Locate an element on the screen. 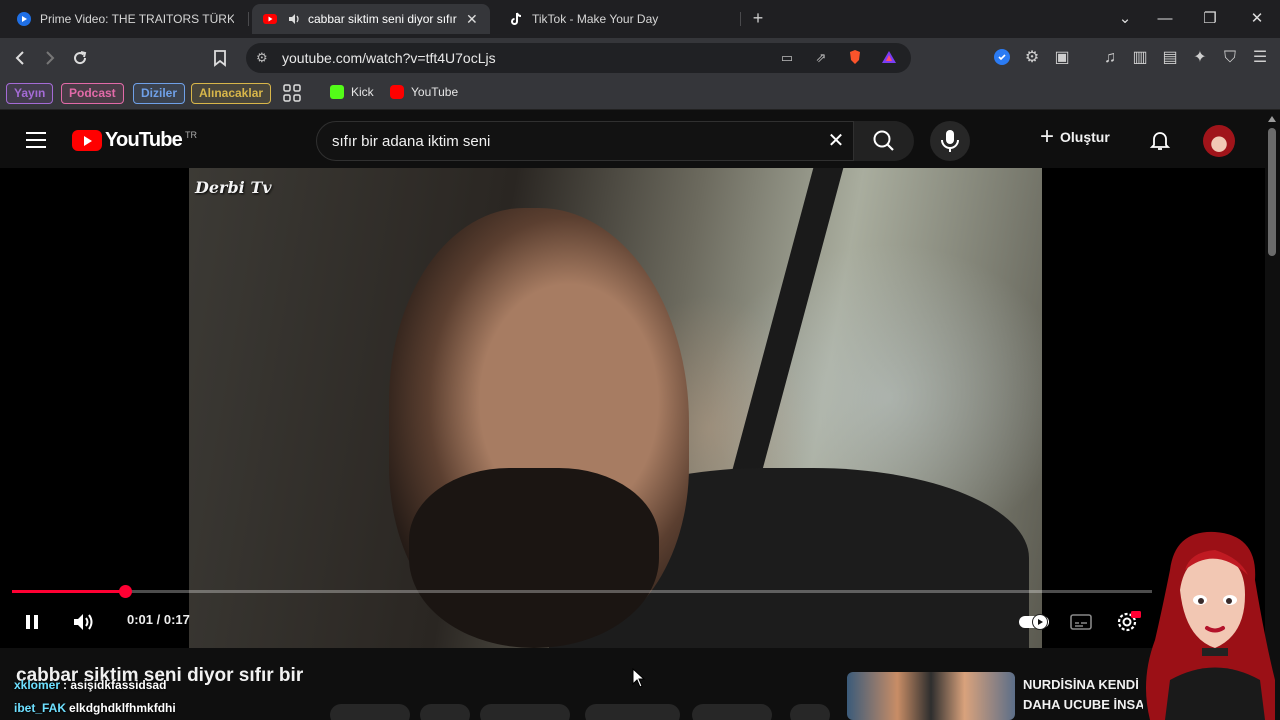  extensions-puzzle-icon: ⚙ is located at coordinates (1032, 58).